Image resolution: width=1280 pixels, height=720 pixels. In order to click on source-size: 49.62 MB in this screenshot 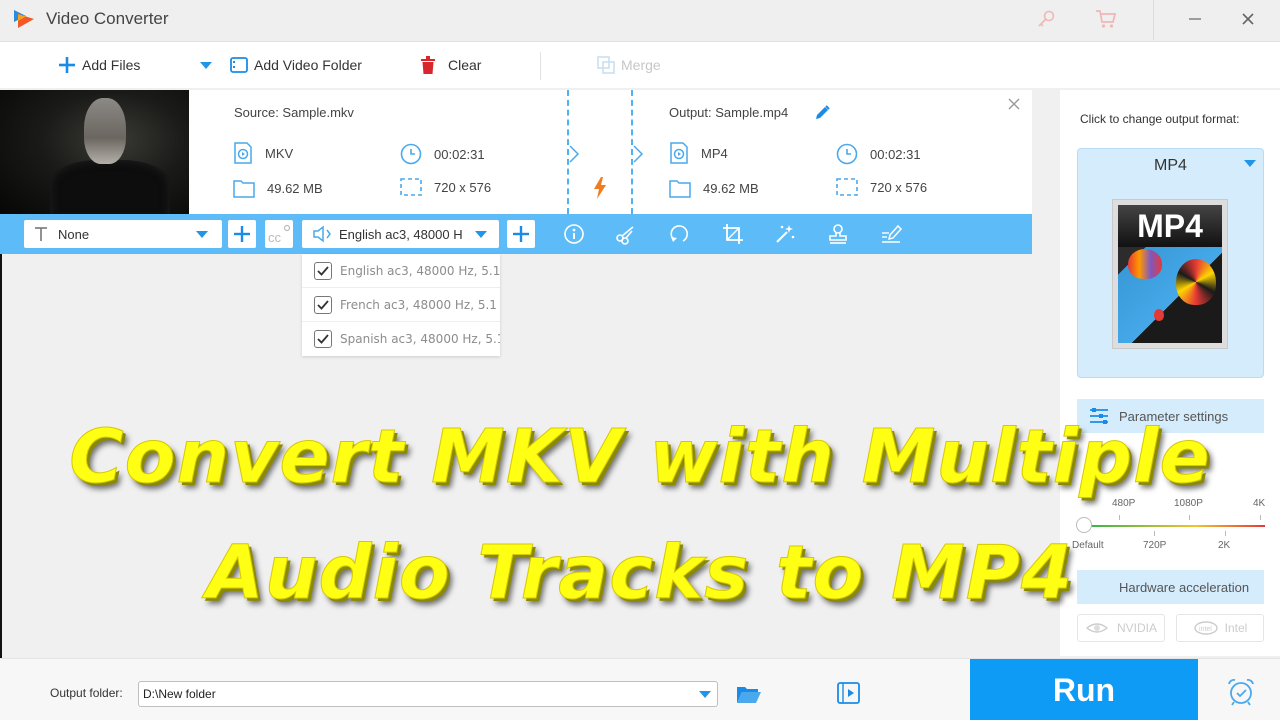, I will do `click(278, 188)`.